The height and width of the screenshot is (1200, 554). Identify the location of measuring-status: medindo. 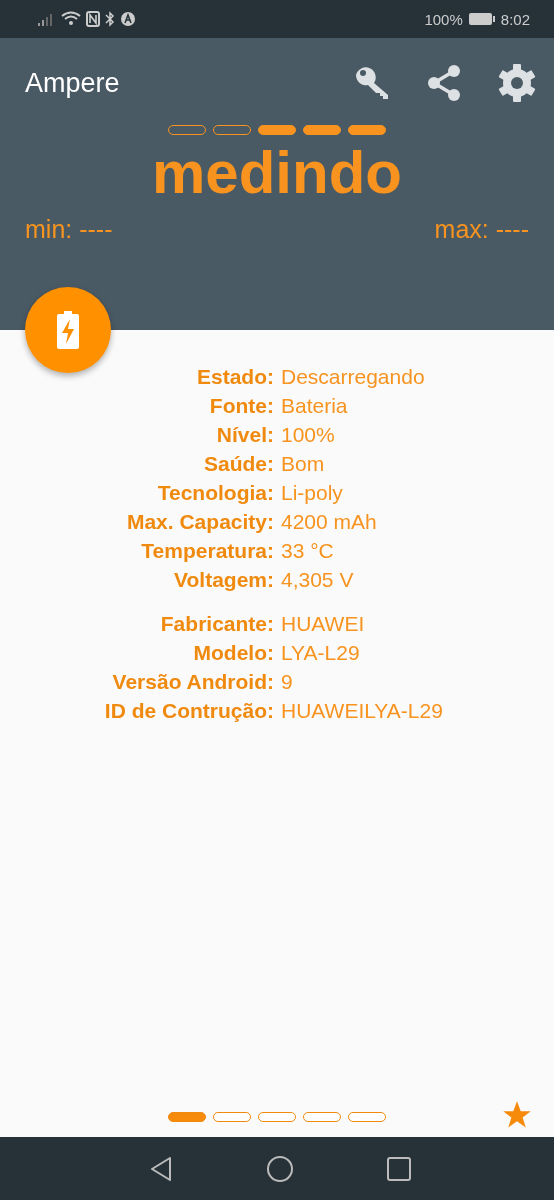
(277, 173).